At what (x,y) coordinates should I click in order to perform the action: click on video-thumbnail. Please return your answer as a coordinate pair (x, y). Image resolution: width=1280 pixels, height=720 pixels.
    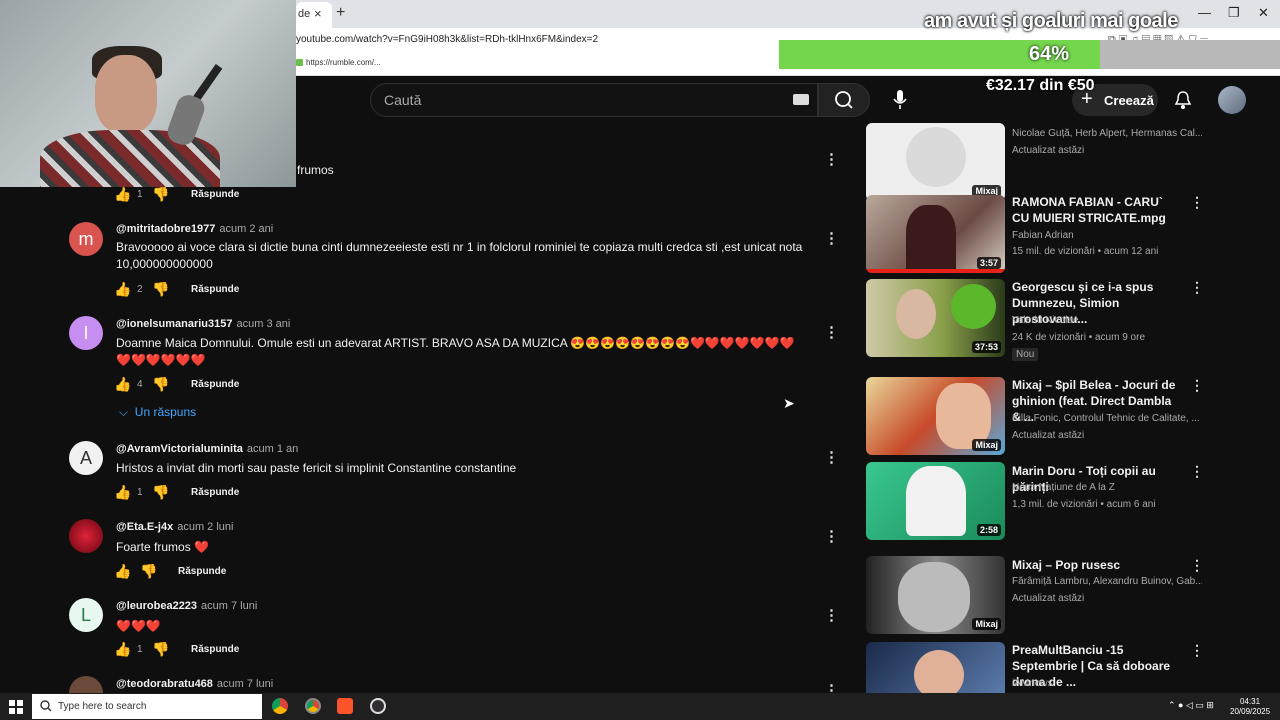
    Looking at the image, I should click on (935, 667).